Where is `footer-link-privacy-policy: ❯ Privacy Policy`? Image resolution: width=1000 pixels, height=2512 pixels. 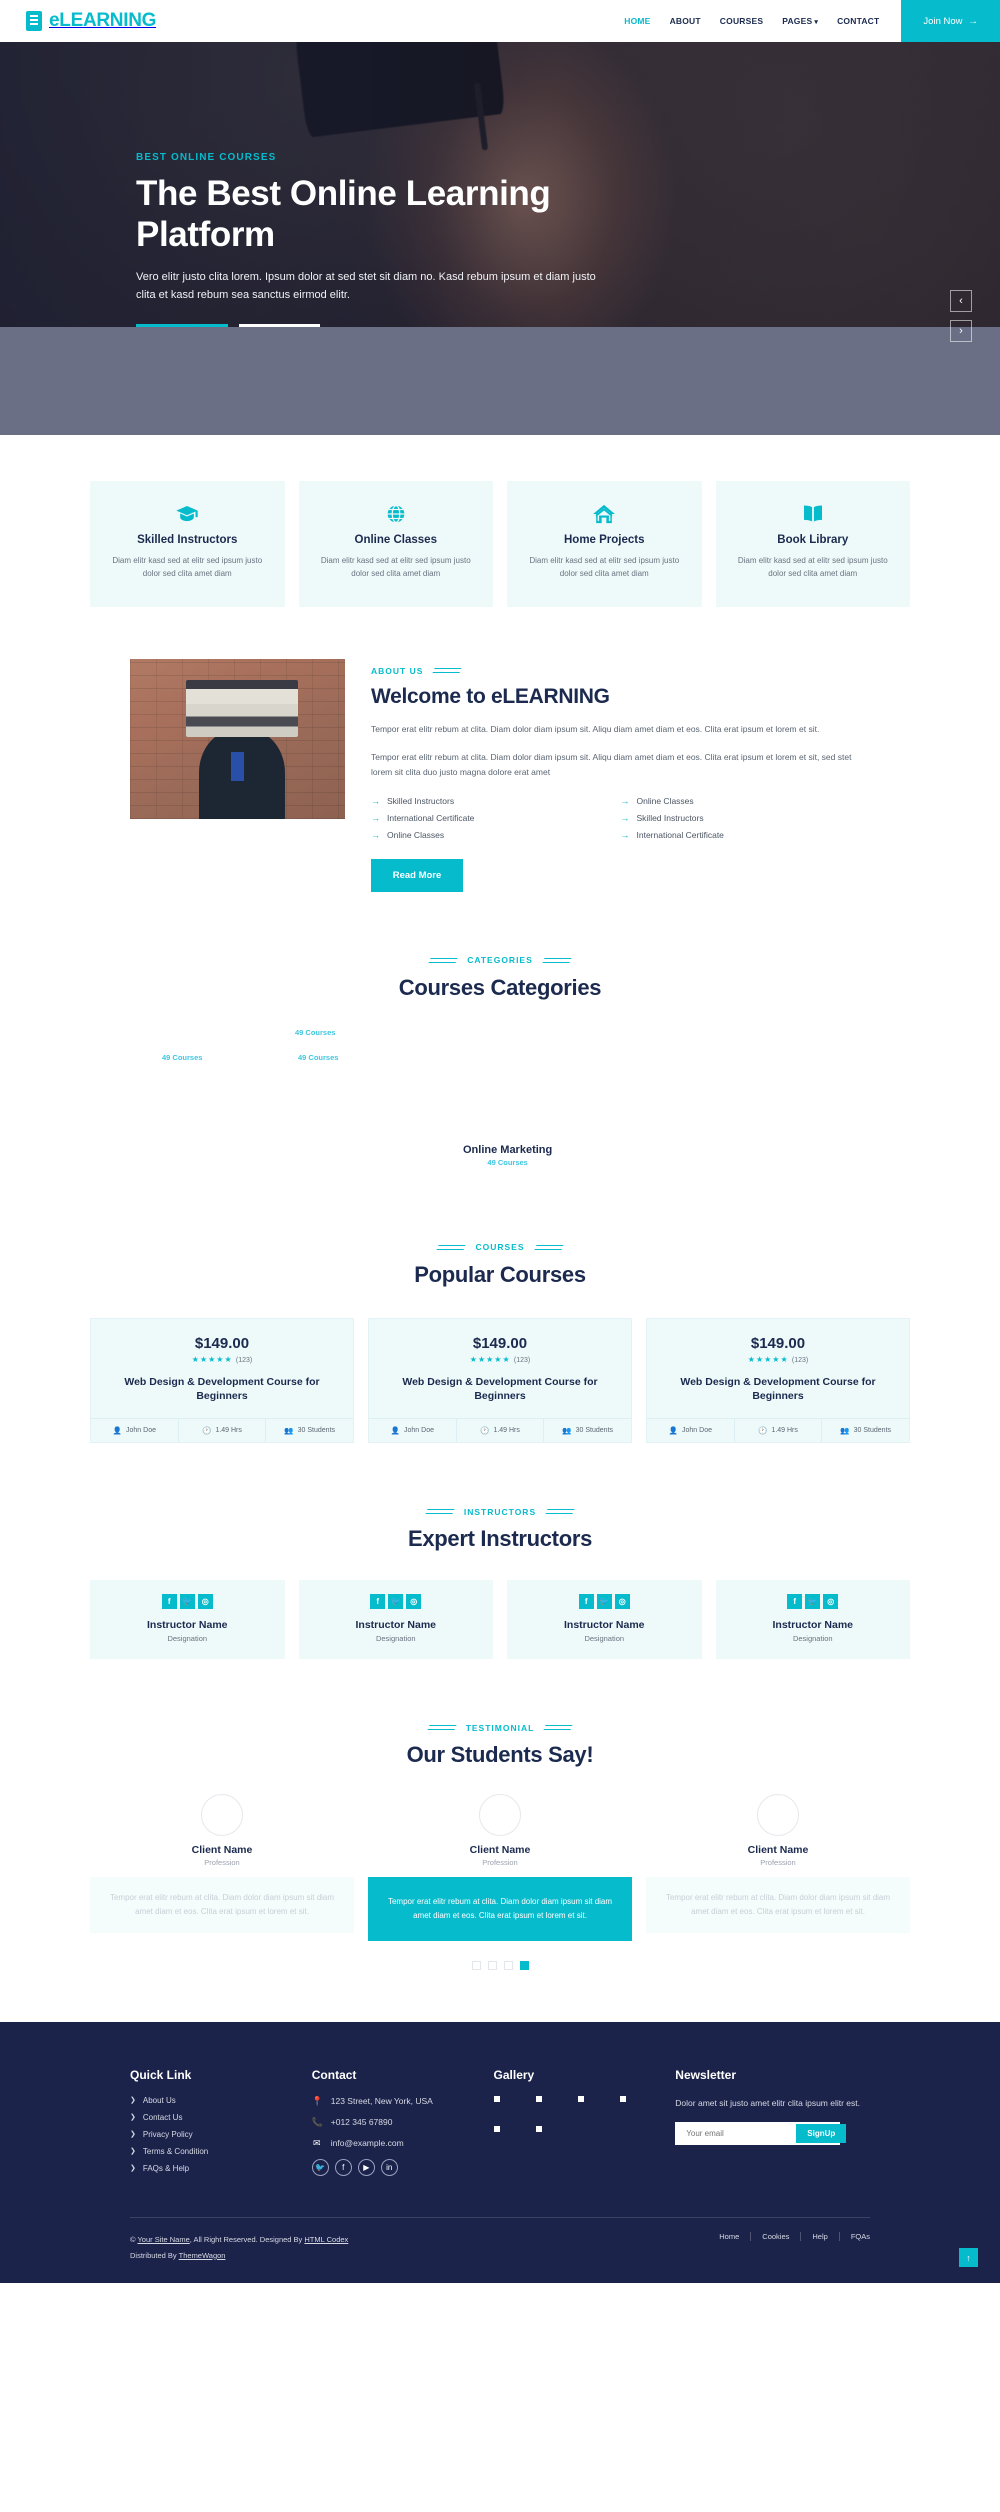
footer-link-privacy-policy: ❯ Privacy Policy is located at coordinates (208, 2134).